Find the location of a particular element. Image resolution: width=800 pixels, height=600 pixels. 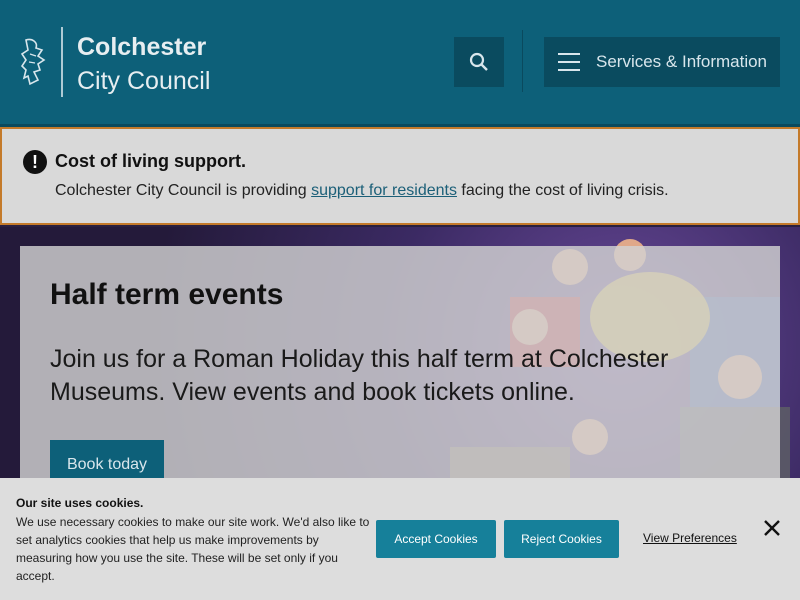

council-crest-icon is located at coordinates (34, 62).